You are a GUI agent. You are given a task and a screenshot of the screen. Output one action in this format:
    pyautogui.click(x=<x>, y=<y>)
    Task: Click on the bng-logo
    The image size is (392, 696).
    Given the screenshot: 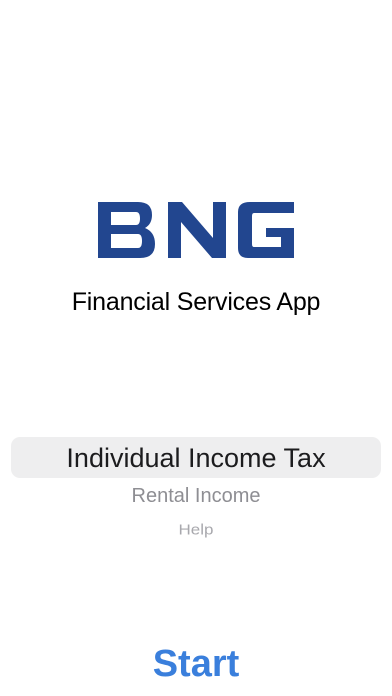 What is the action you would take?
    pyautogui.click(x=196, y=230)
    